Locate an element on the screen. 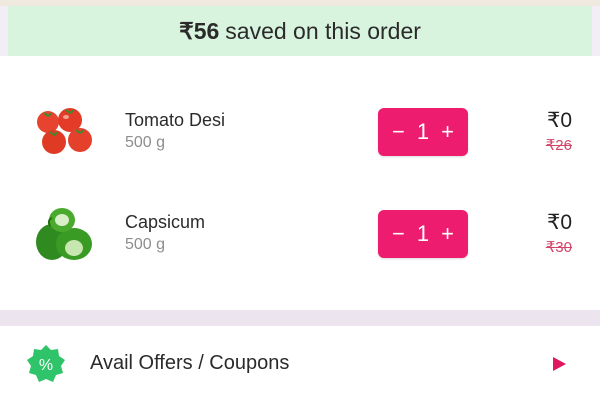  savings-banner: ₹56 saved on this order is located at coordinates (300, 31).